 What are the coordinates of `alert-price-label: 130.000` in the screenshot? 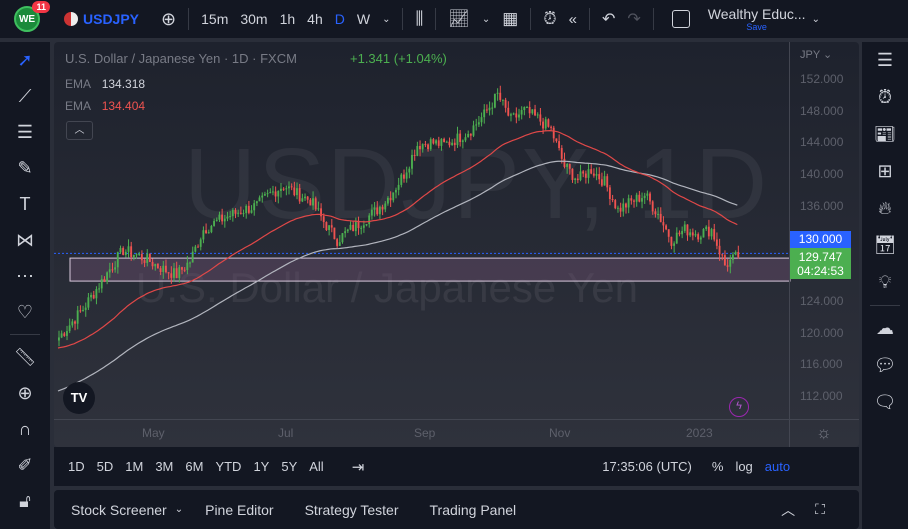 It's located at (820, 239).